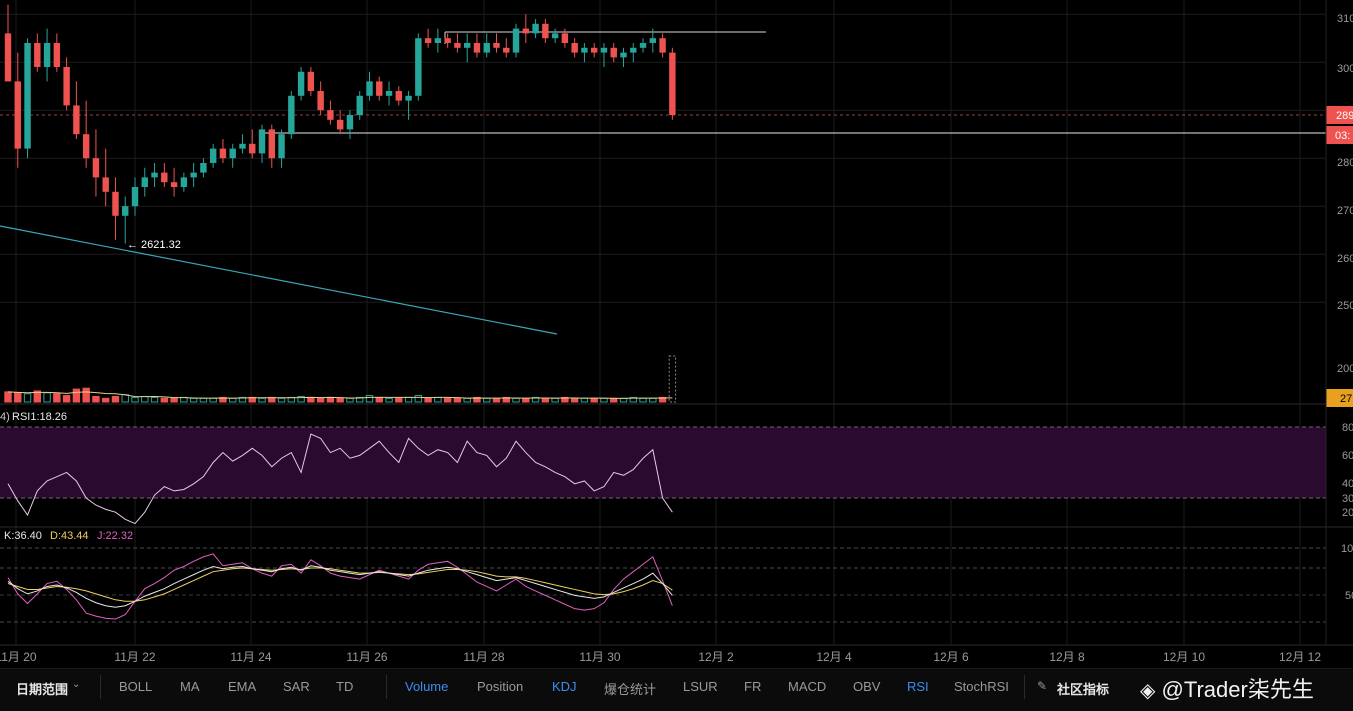 This screenshot has width=1353, height=711. I want to click on indicator-rsi: RSI, so click(918, 686).